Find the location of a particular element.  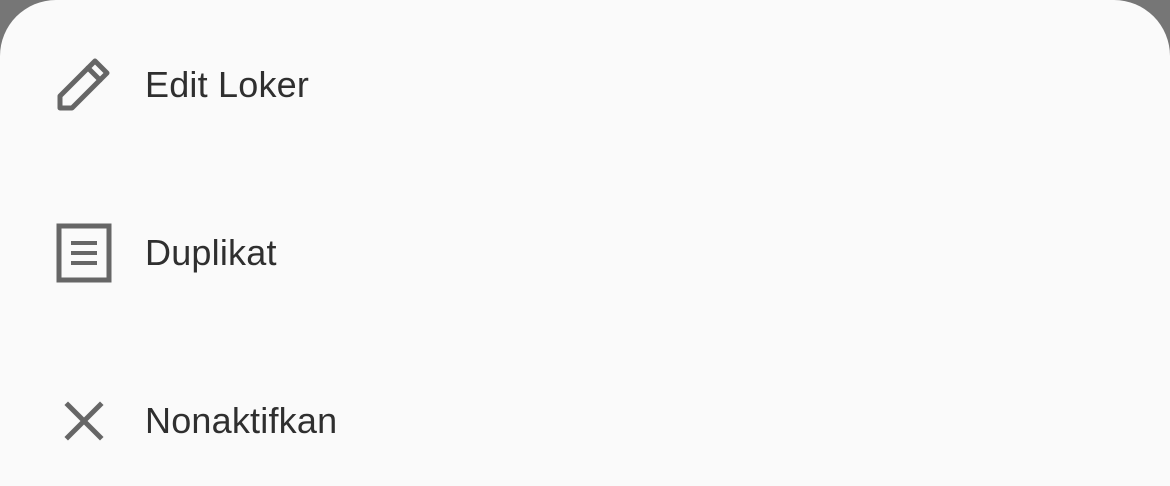

menu-item-label: Duplikat is located at coordinates (211, 252).